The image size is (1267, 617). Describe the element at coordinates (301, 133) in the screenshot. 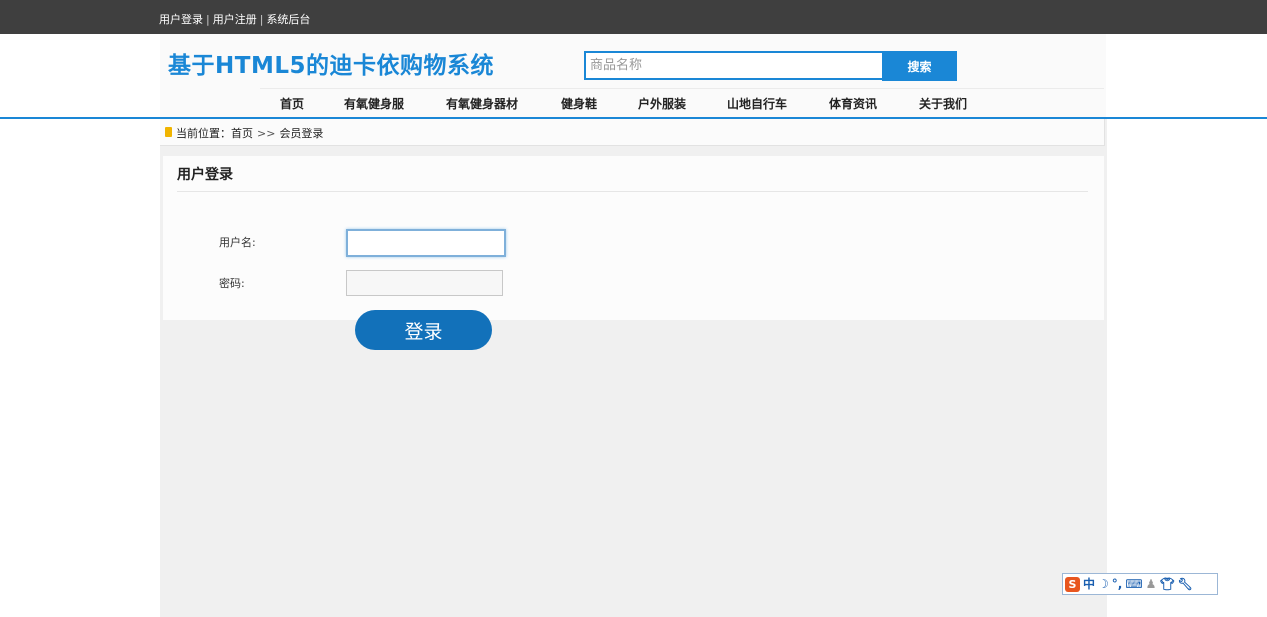

I see `breadcrumb-current: 会员登录` at that location.